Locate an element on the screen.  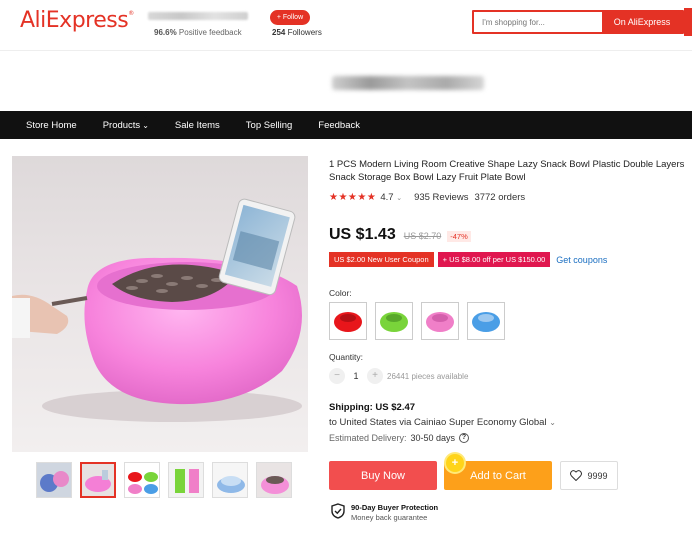
blue-bowl-icon is located at coordinates (486, 322).